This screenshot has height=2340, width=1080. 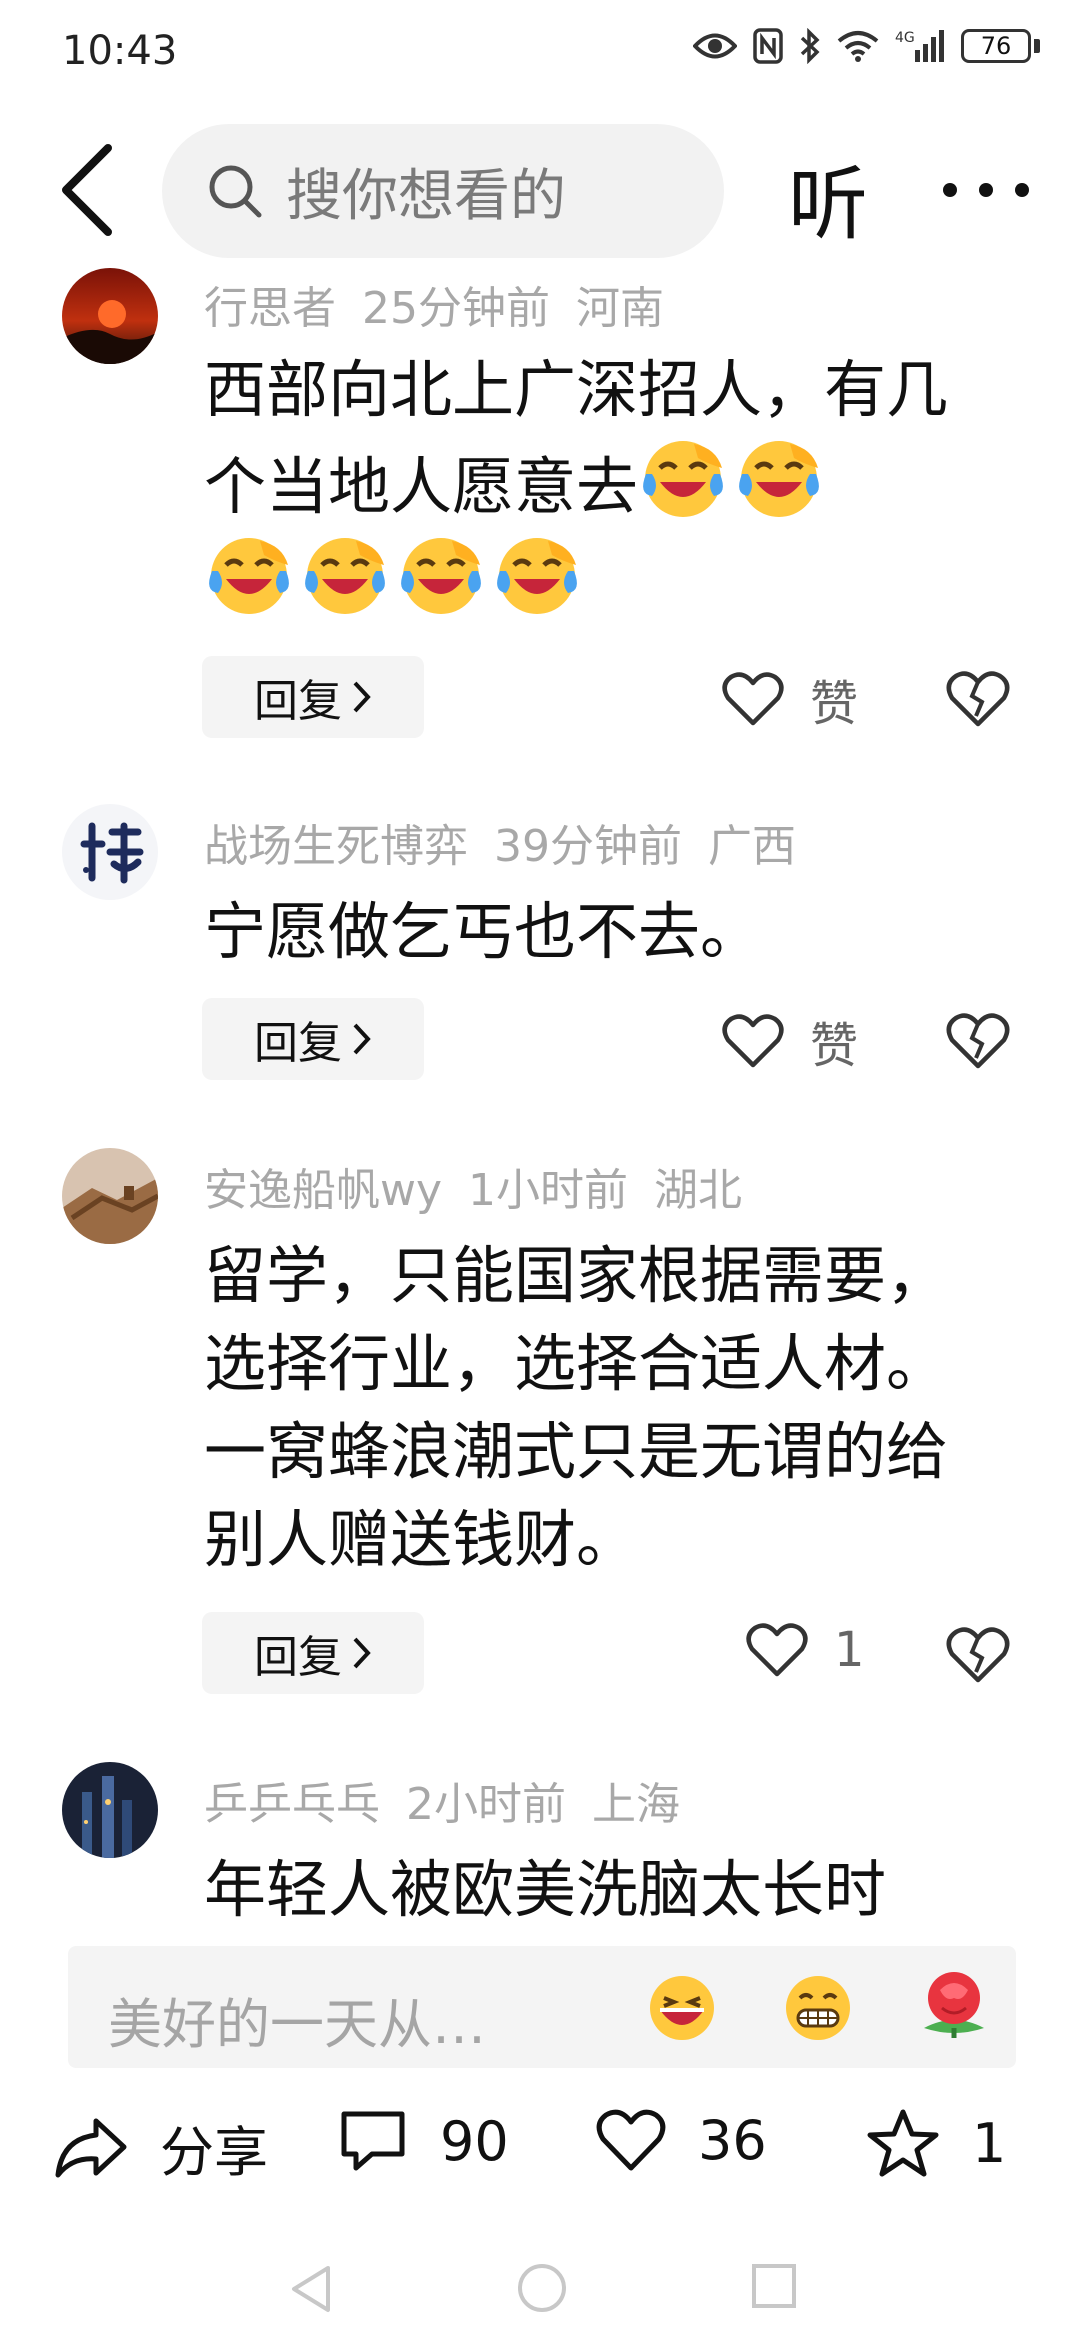 What do you see at coordinates (270, 308) in the screenshot?
I see `comment-username: 行思者` at bounding box center [270, 308].